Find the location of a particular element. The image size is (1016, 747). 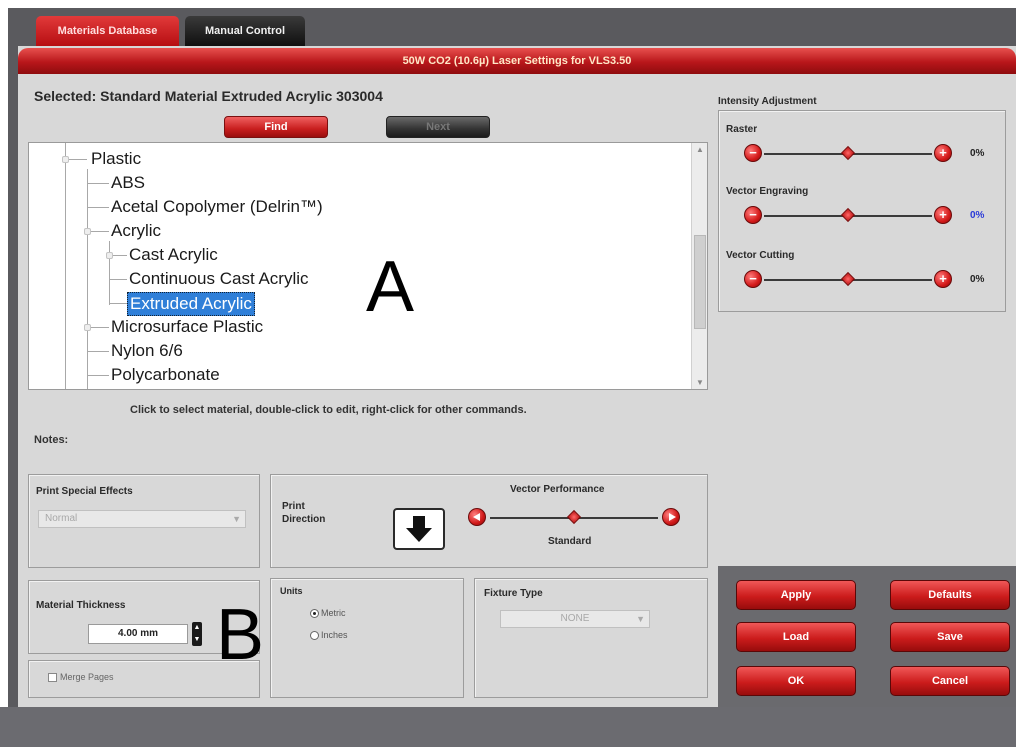

vector-engraving-decrease-button: − is located at coordinates (753, 215).